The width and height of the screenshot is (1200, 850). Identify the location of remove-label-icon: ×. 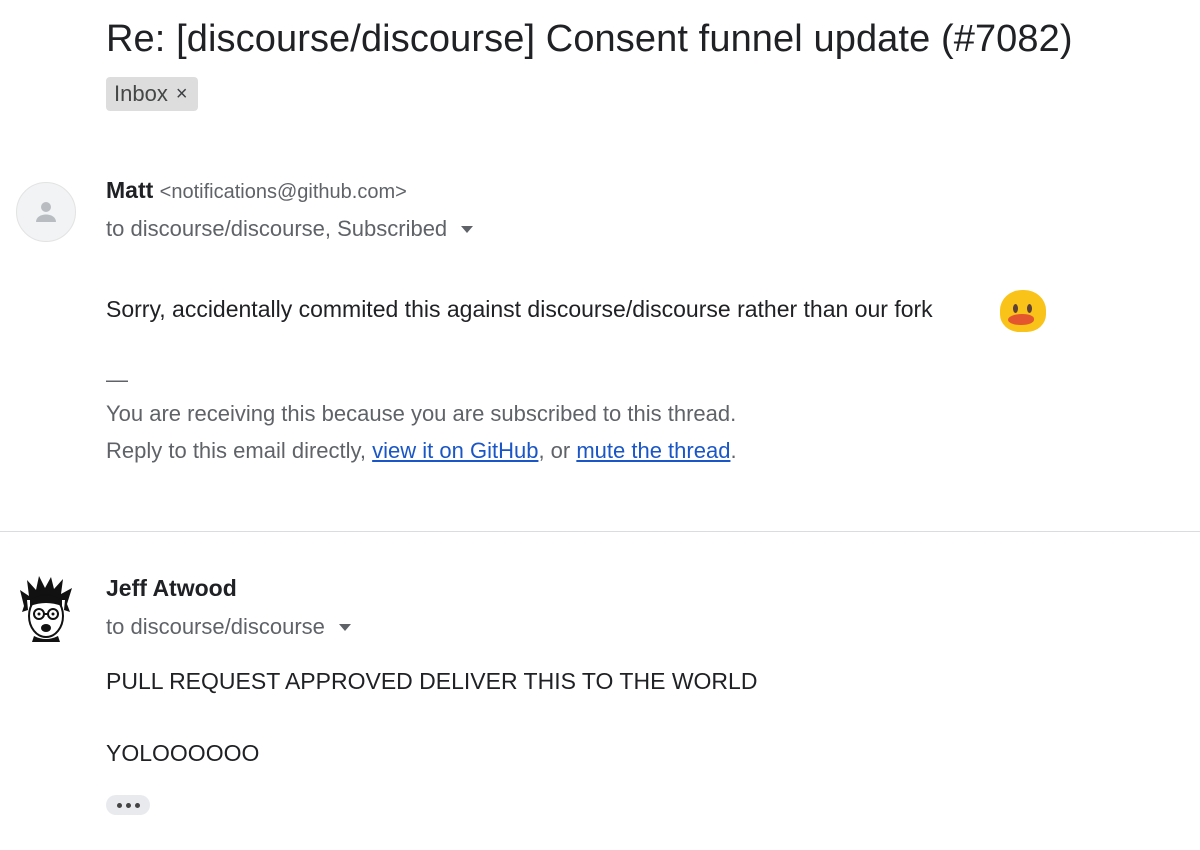
(182, 94).